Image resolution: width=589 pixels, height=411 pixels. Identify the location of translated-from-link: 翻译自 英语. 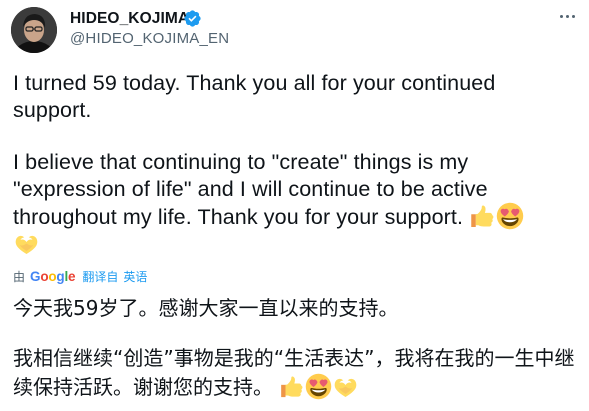
(114, 276).